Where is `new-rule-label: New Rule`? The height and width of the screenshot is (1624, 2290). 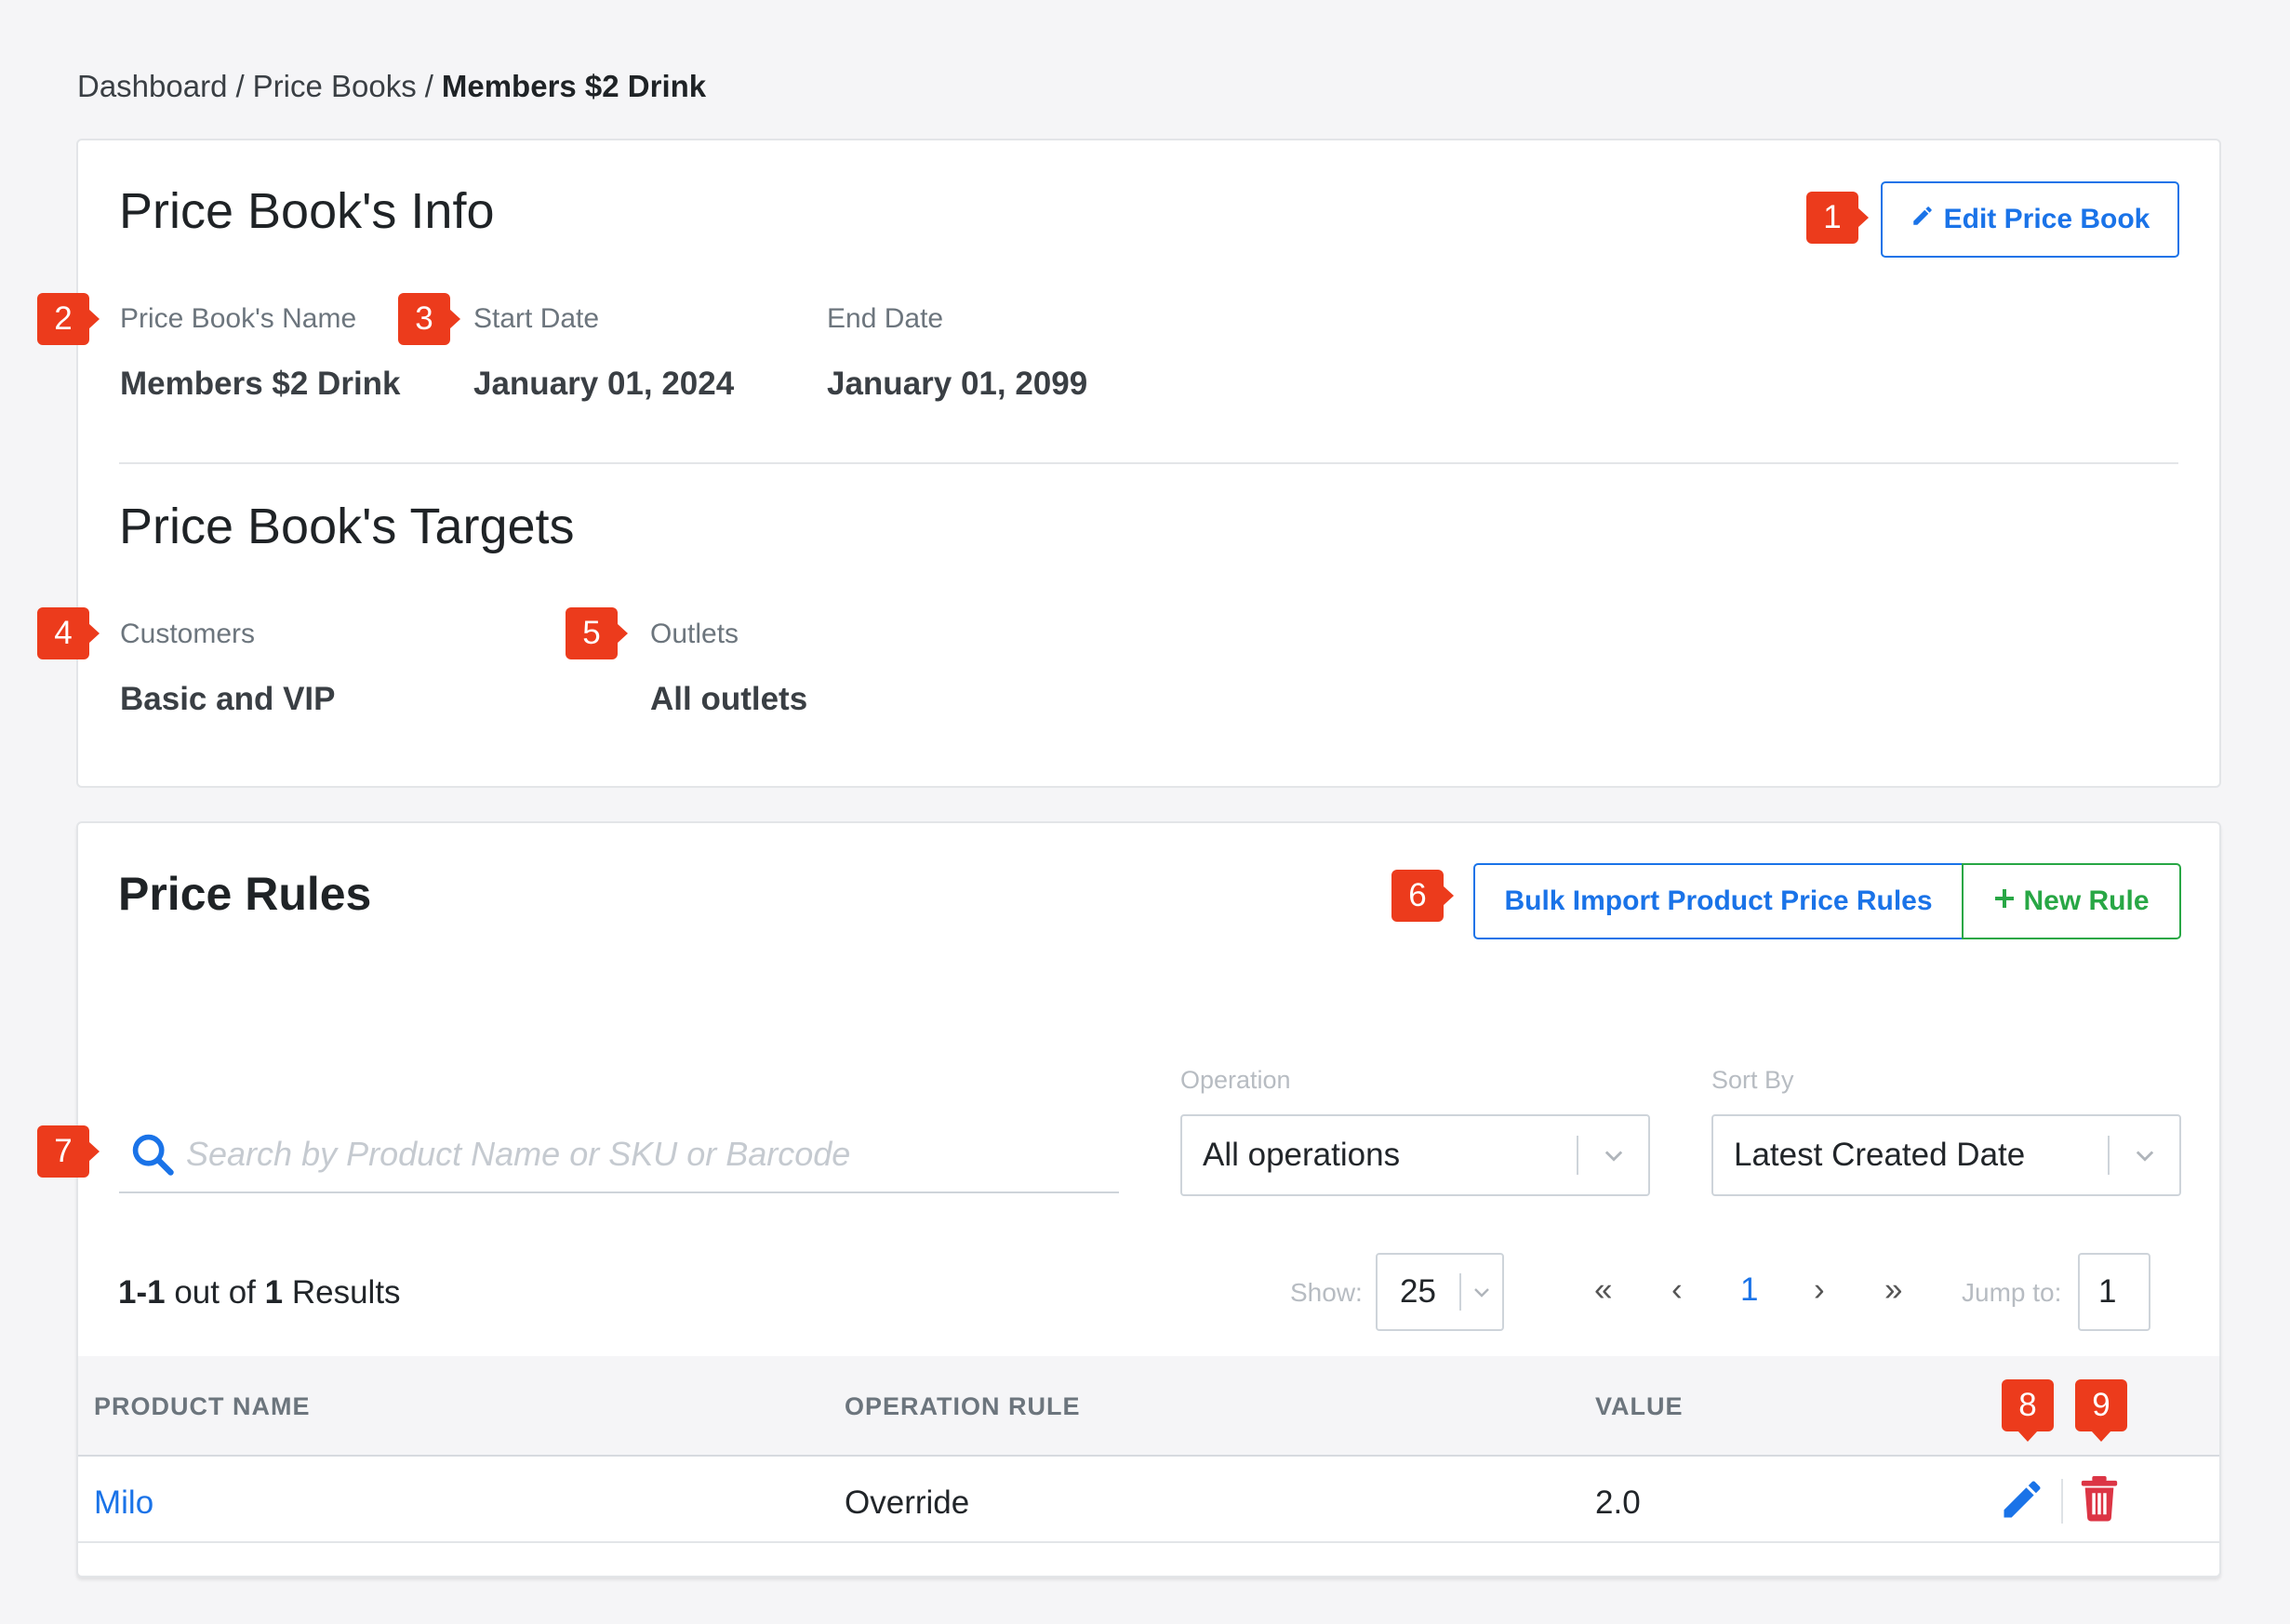 new-rule-label: New Rule is located at coordinates (2086, 901).